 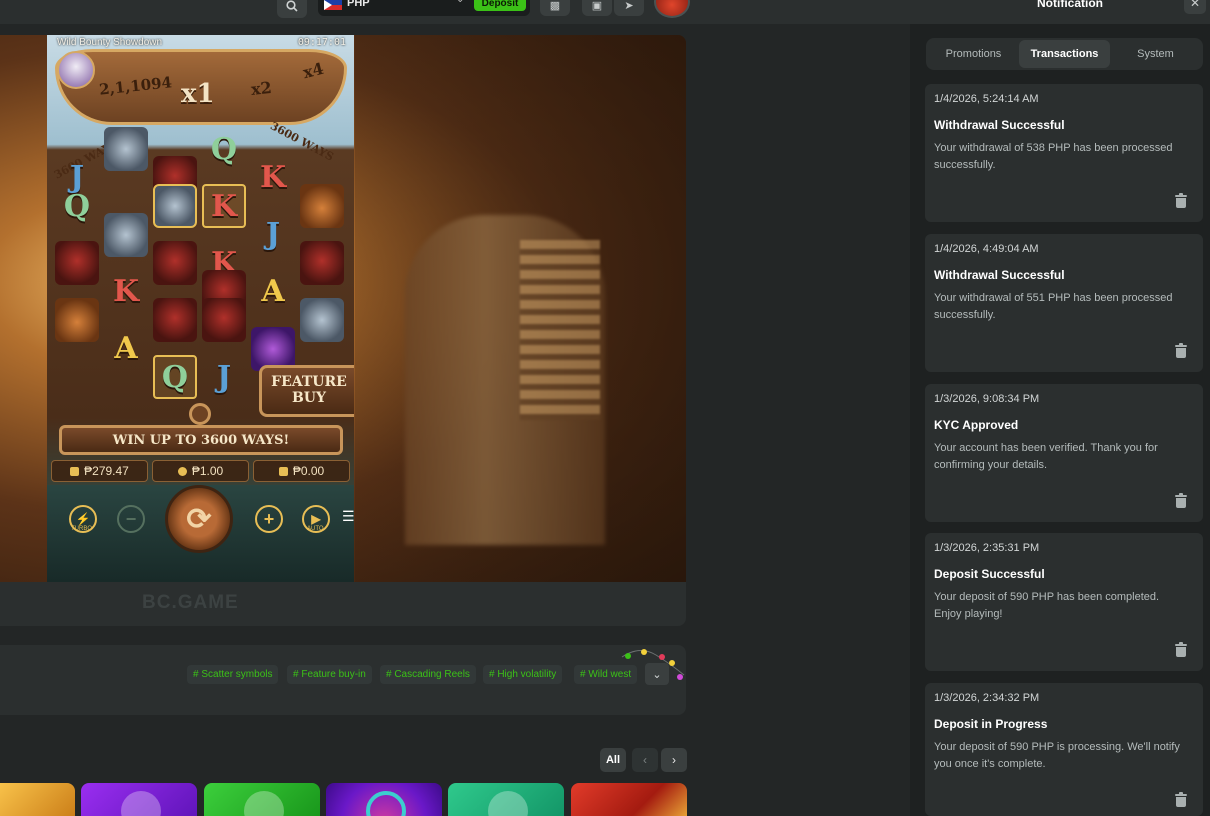 I want to click on stage-footer: BC.GAME, so click(x=343, y=604).